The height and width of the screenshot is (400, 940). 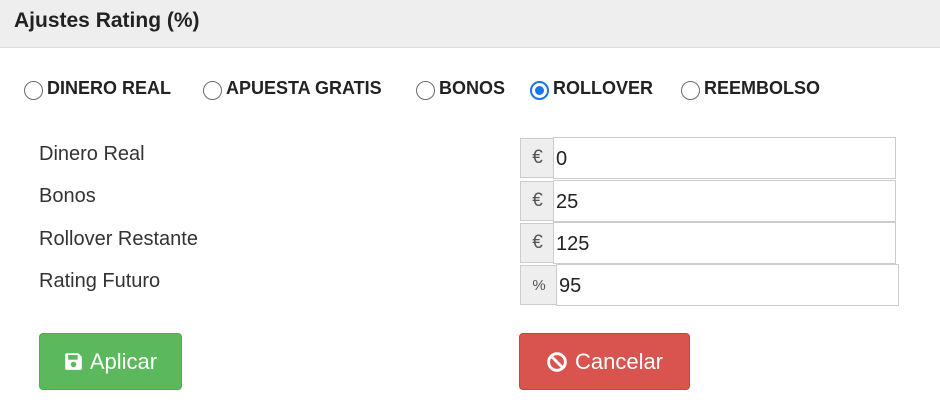 I want to click on radio-dinero-real: DINERO REAL, so click(x=97, y=88).